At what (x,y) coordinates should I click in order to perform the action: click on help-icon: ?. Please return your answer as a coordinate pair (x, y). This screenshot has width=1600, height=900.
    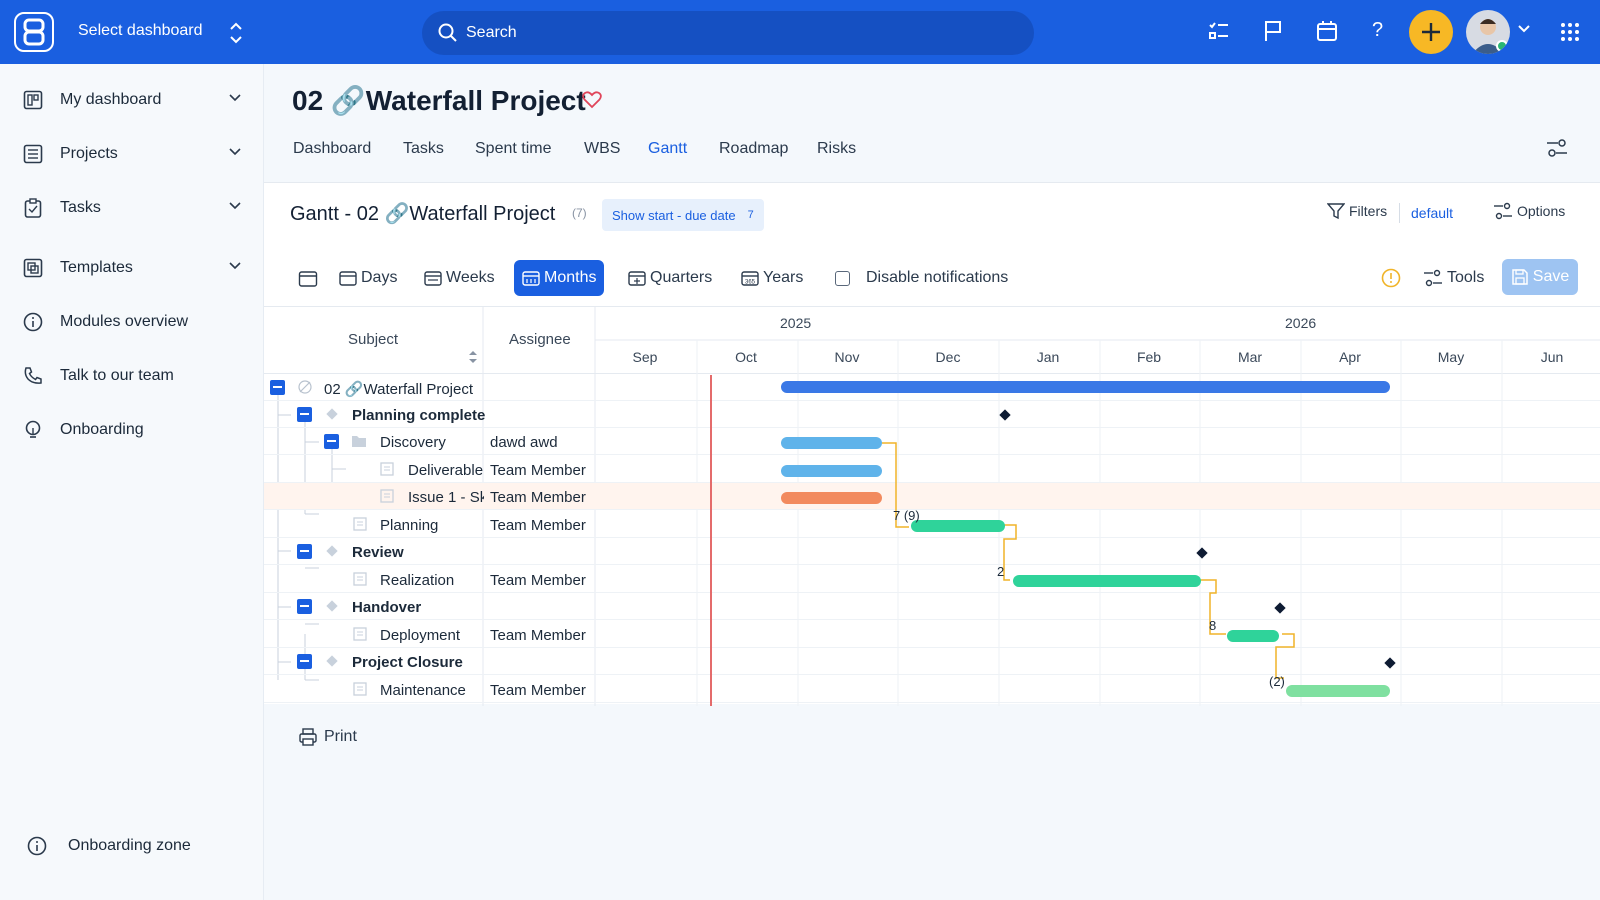
    Looking at the image, I should click on (1377, 30).